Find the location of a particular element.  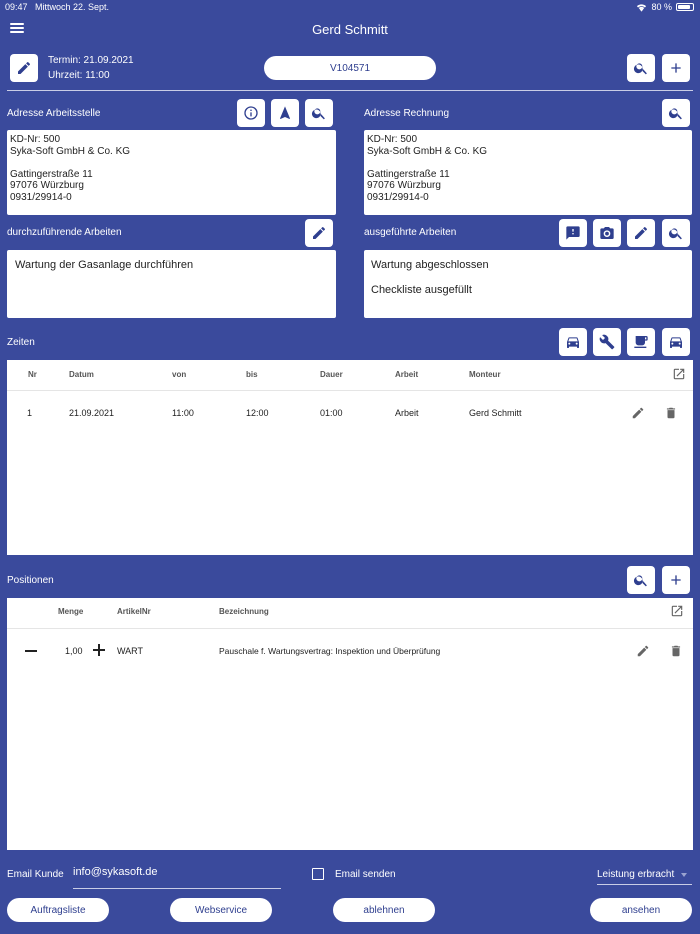

send-email-label: Email senden is located at coordinates (365, 874).